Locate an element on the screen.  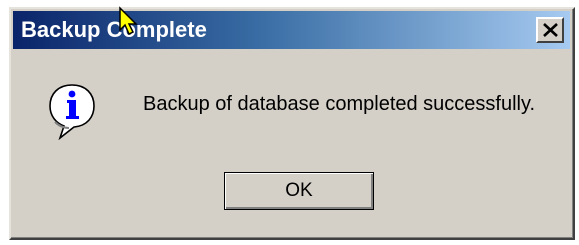
title-bar: Backup Complete is located at coordinates (291, 30).